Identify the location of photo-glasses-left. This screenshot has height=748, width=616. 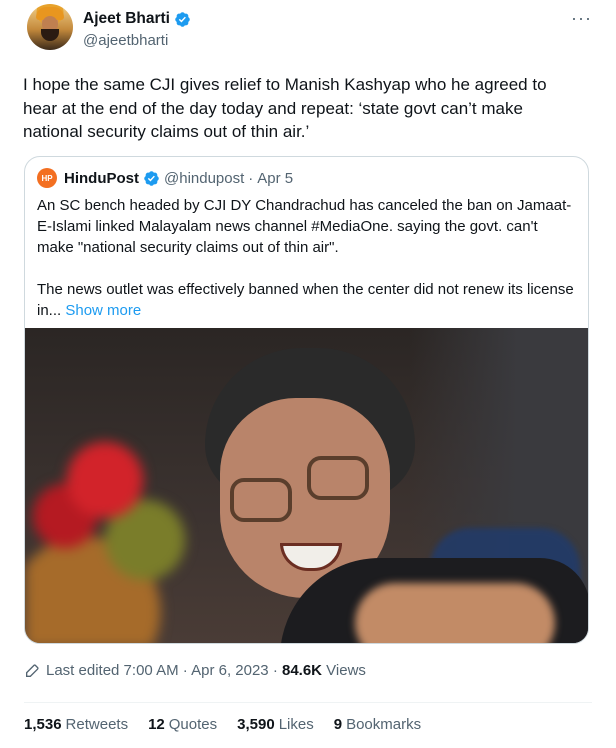
(261, 500).